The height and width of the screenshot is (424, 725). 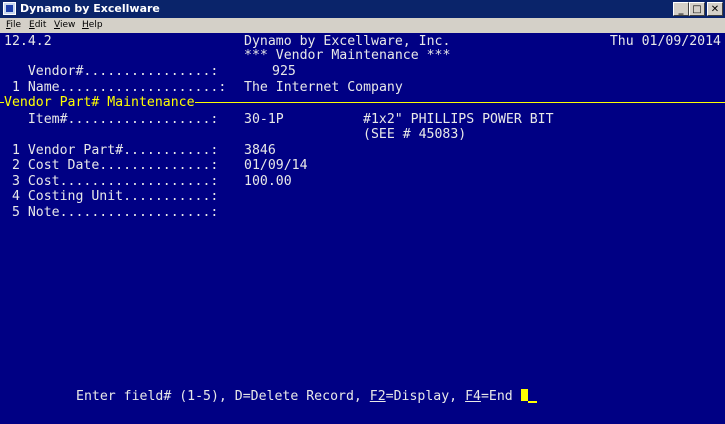 What do you see at coordinates (111, 212) in the screenshot?
I see `field-note-label: 5 Note...................:` at bounding box center [111, 212].